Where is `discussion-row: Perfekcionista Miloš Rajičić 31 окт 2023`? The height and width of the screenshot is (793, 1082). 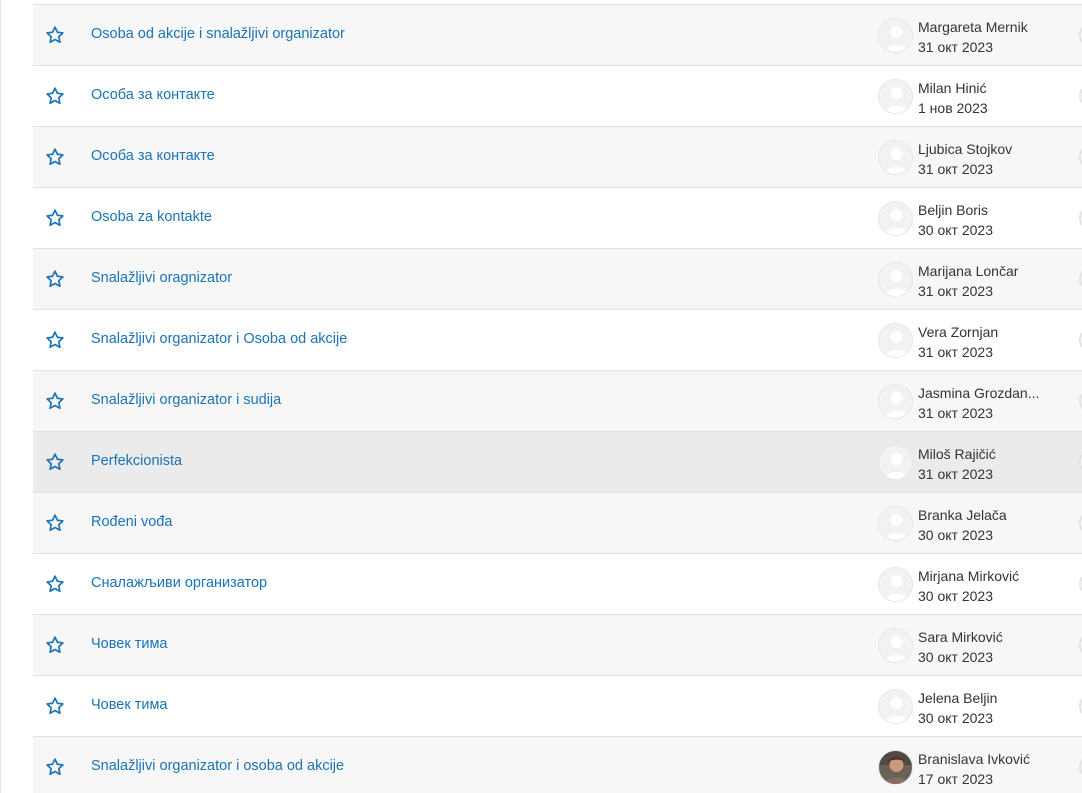
discussion-row: Perfekcionista Miloš Rajičić 31 окт 2023 is located at coordinates (557, 462).